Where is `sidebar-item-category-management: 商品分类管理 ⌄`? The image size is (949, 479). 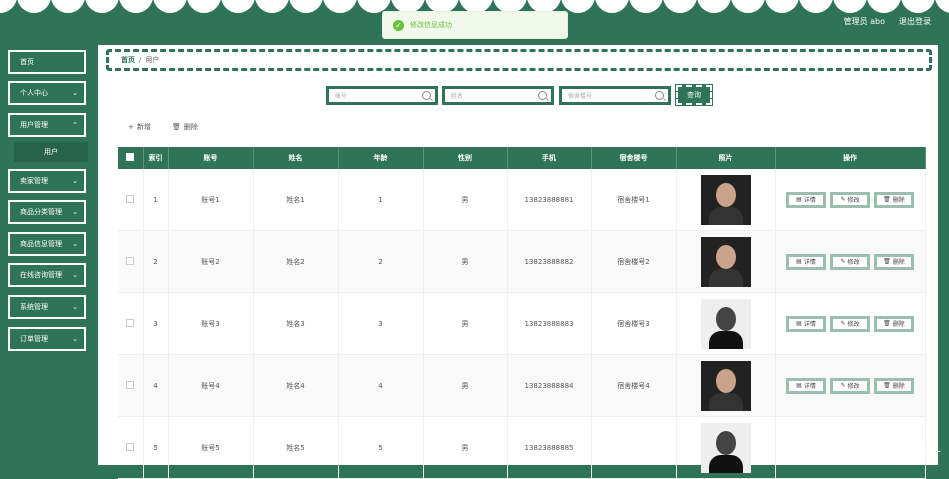
sidebar-item-category-management: 商品分类管理 ⌄ is located at coordinates (47, 212).